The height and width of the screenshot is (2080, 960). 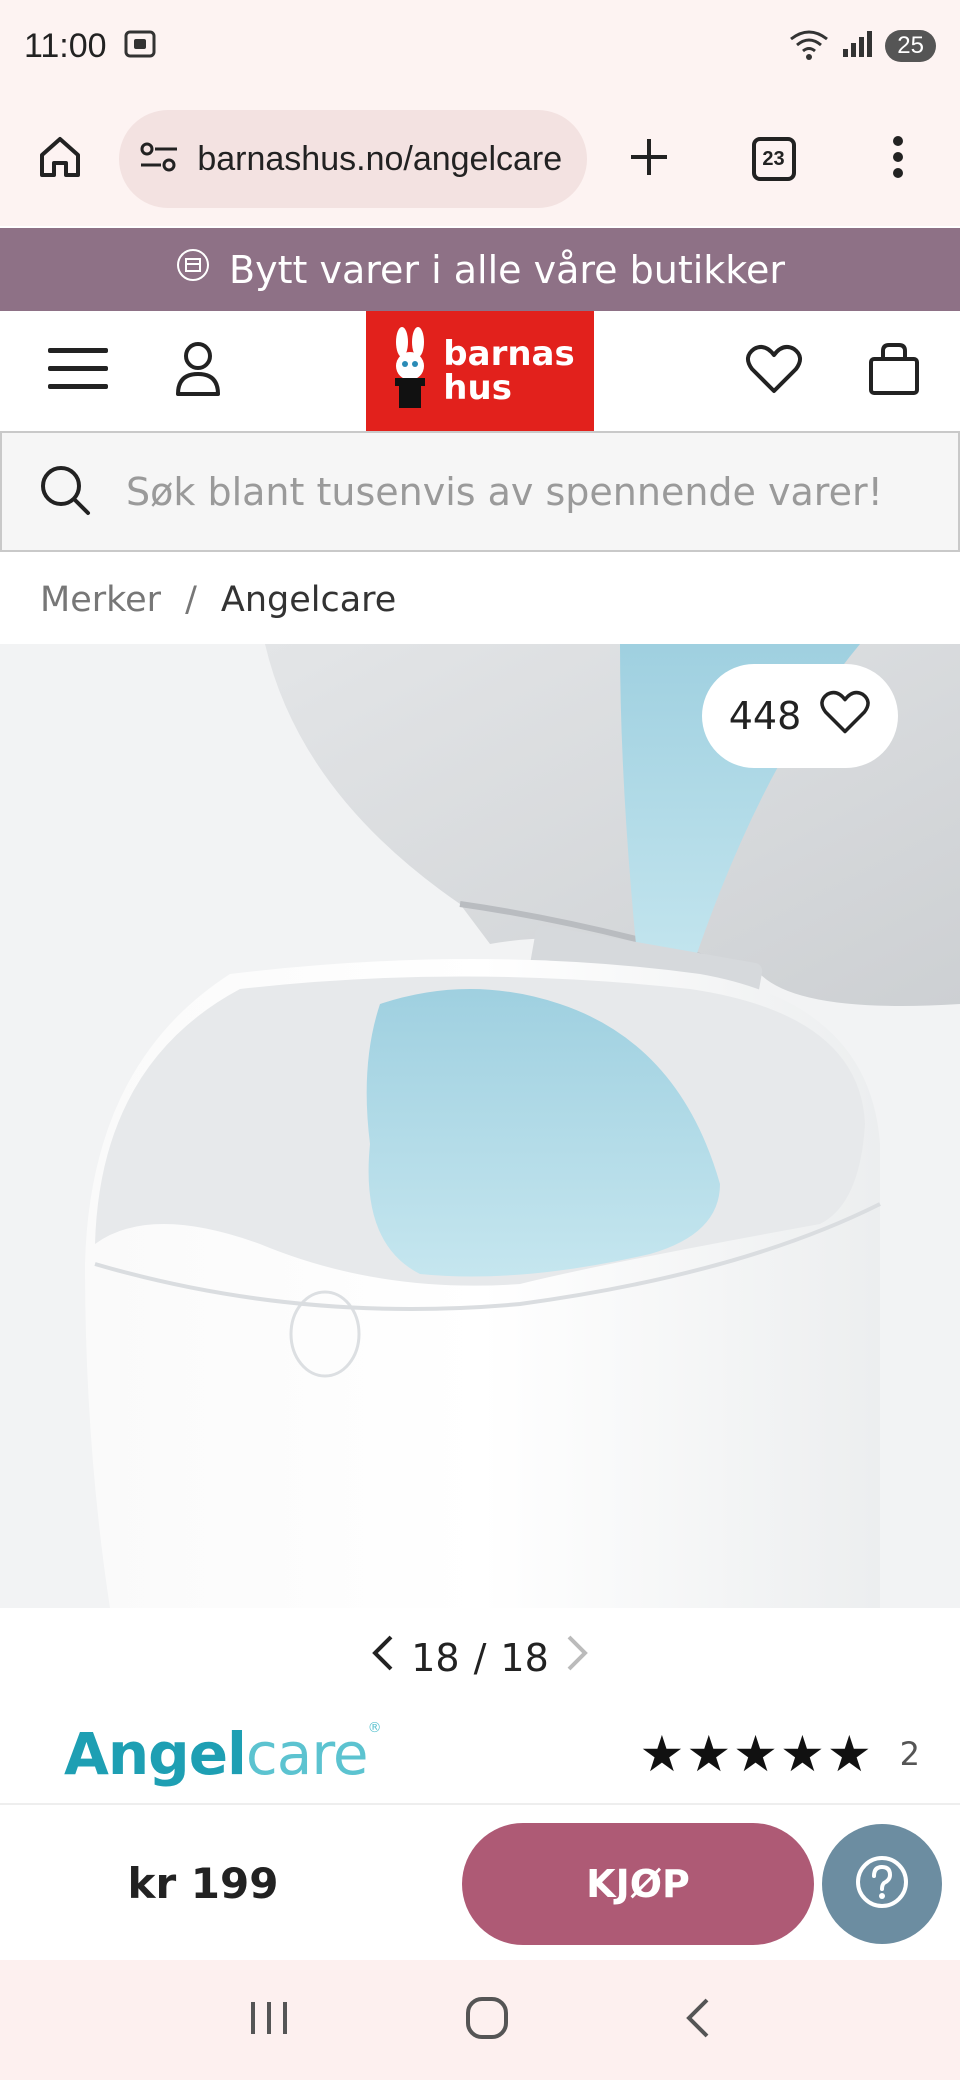 I want to click on logo-line2: hus, so click(x=477, y=388).